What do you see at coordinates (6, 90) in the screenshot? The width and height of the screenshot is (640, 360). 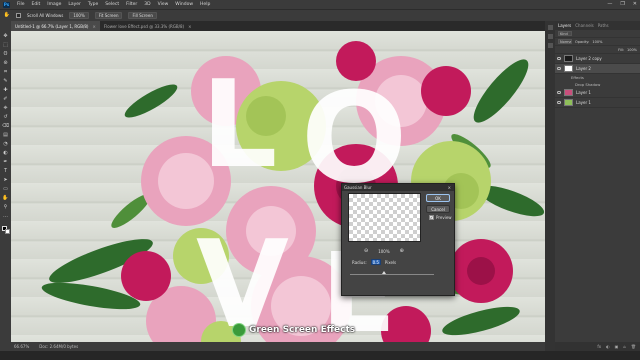 I see `healing-icon: ✚` at bounding box center [6, 90].